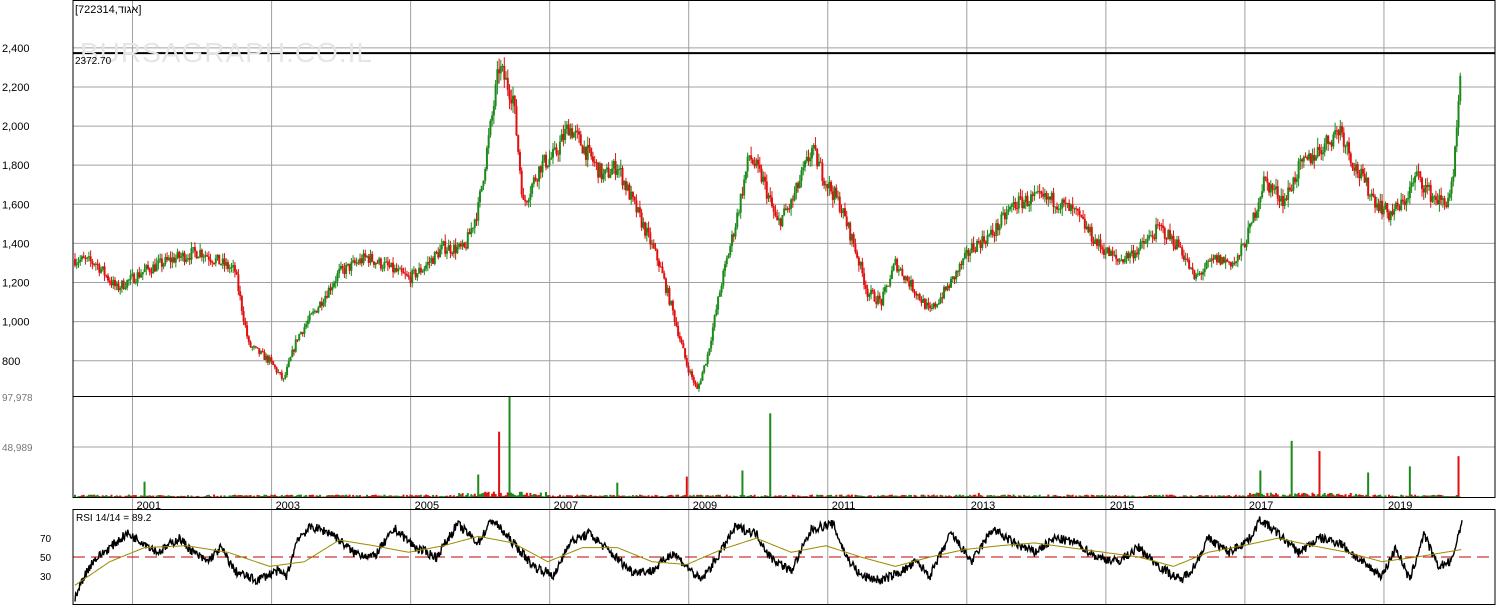  Describe the element at coordinates (16, 88) in the screenshot. I see `price-tick-label: 2,200` at that location.